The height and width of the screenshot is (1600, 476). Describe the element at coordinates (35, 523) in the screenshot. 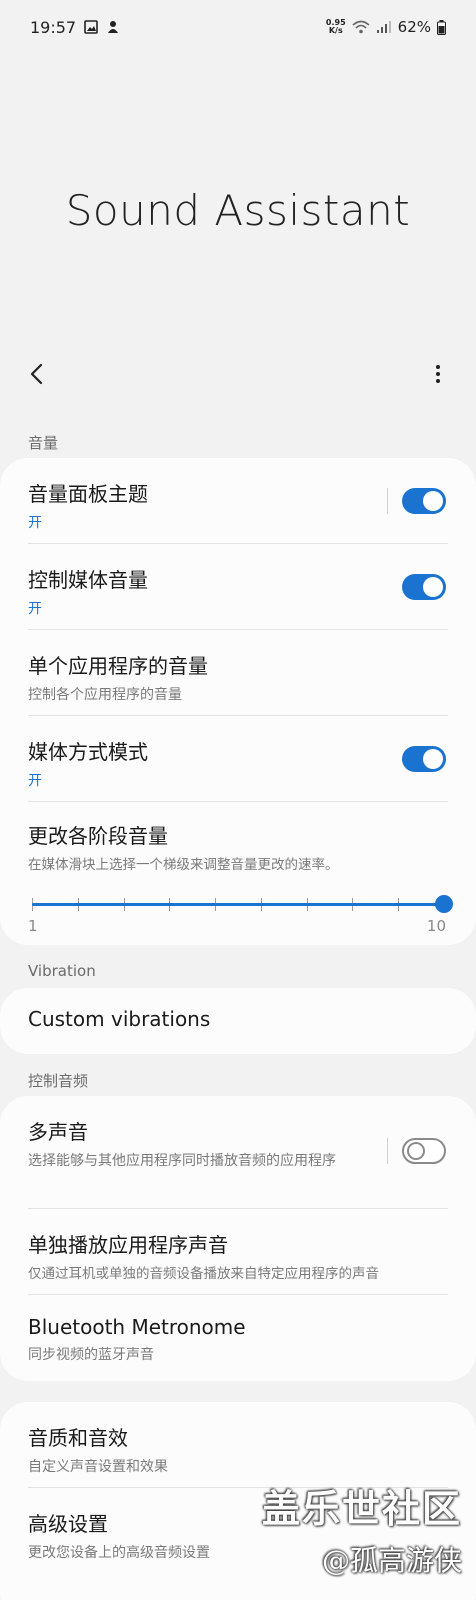

I see `panel-theme-state: 开` at that location.